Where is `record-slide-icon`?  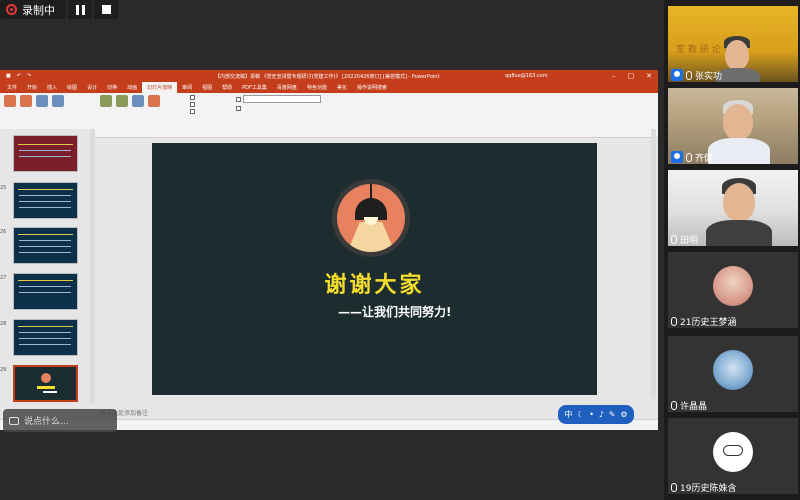
record-slide-icon is located at coordinates (154, 101).